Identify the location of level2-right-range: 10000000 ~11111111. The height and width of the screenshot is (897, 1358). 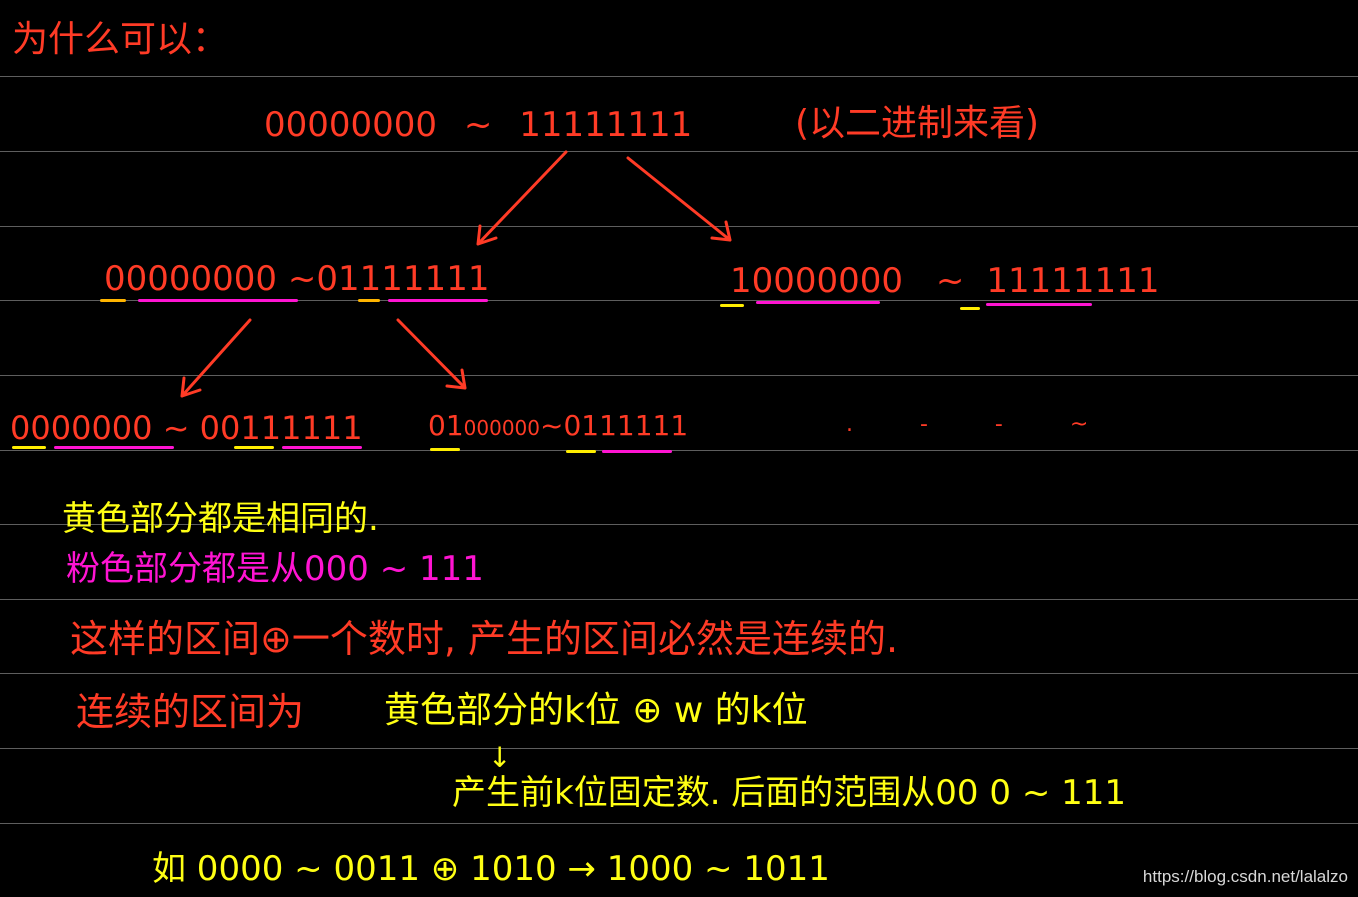
(944, 281).